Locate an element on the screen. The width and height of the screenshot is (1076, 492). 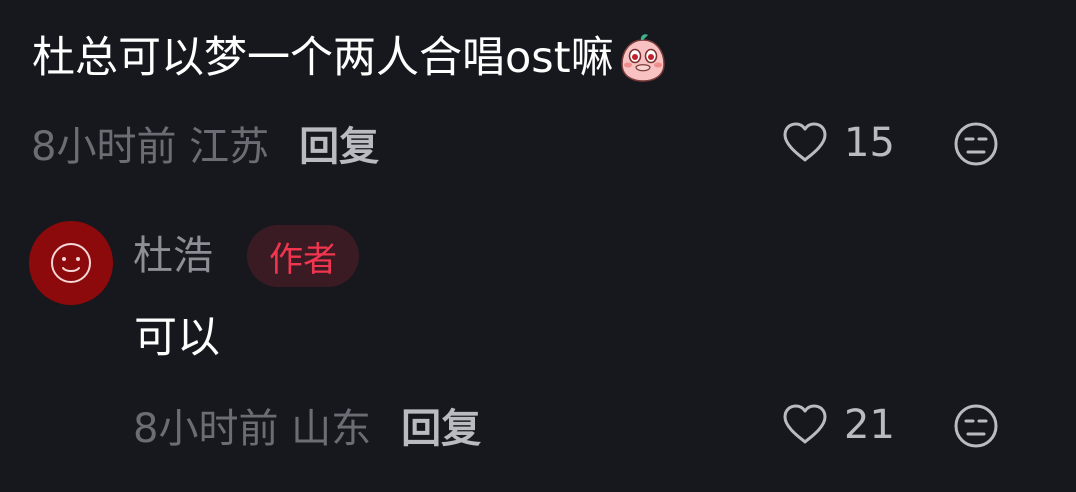
smiley-face-icon is located at coordinates (71, 263).